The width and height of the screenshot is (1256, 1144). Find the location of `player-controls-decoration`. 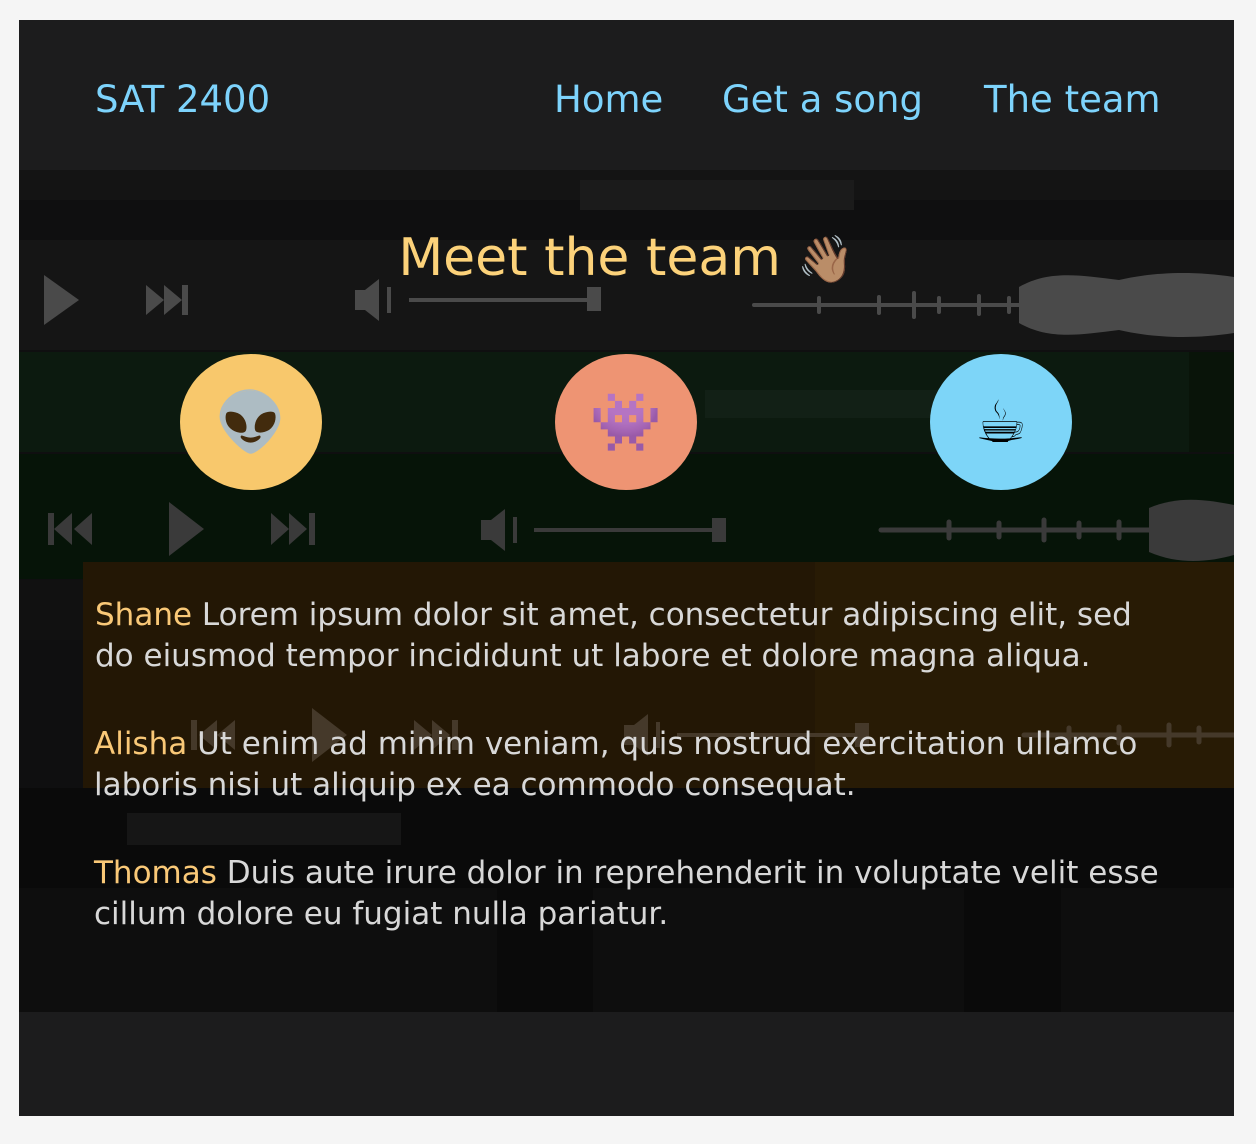

player-controls-decoration is located at coordinates (641, 530).